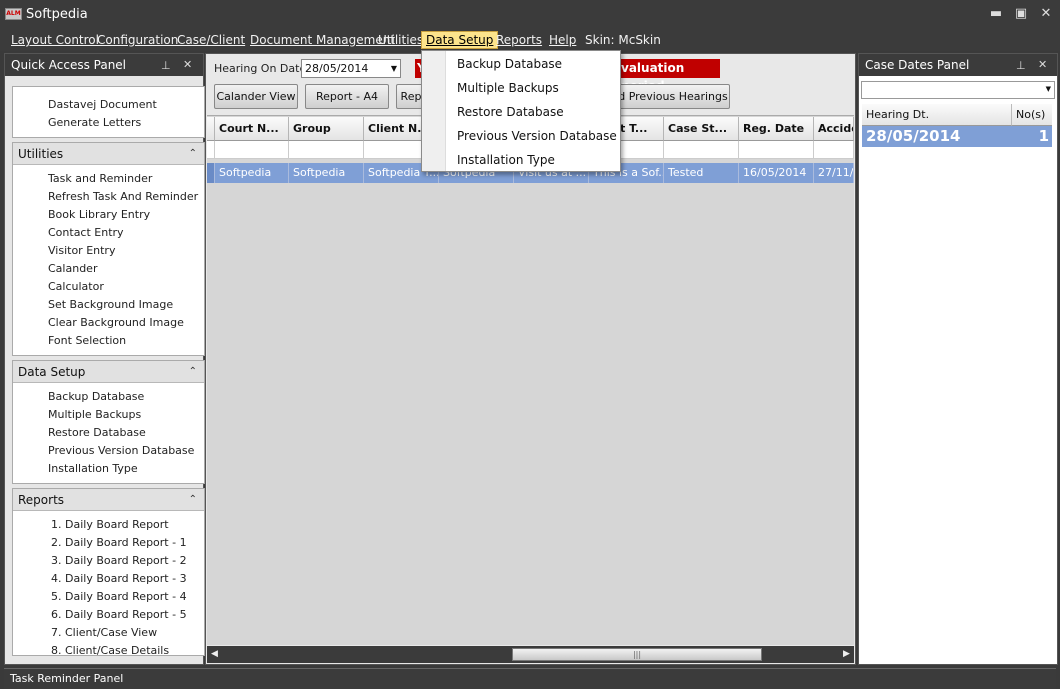 This screenshot has width=1060, height=689. I want to click on quick-access-panel-title: Quick Access Panel, so click(104, 65).